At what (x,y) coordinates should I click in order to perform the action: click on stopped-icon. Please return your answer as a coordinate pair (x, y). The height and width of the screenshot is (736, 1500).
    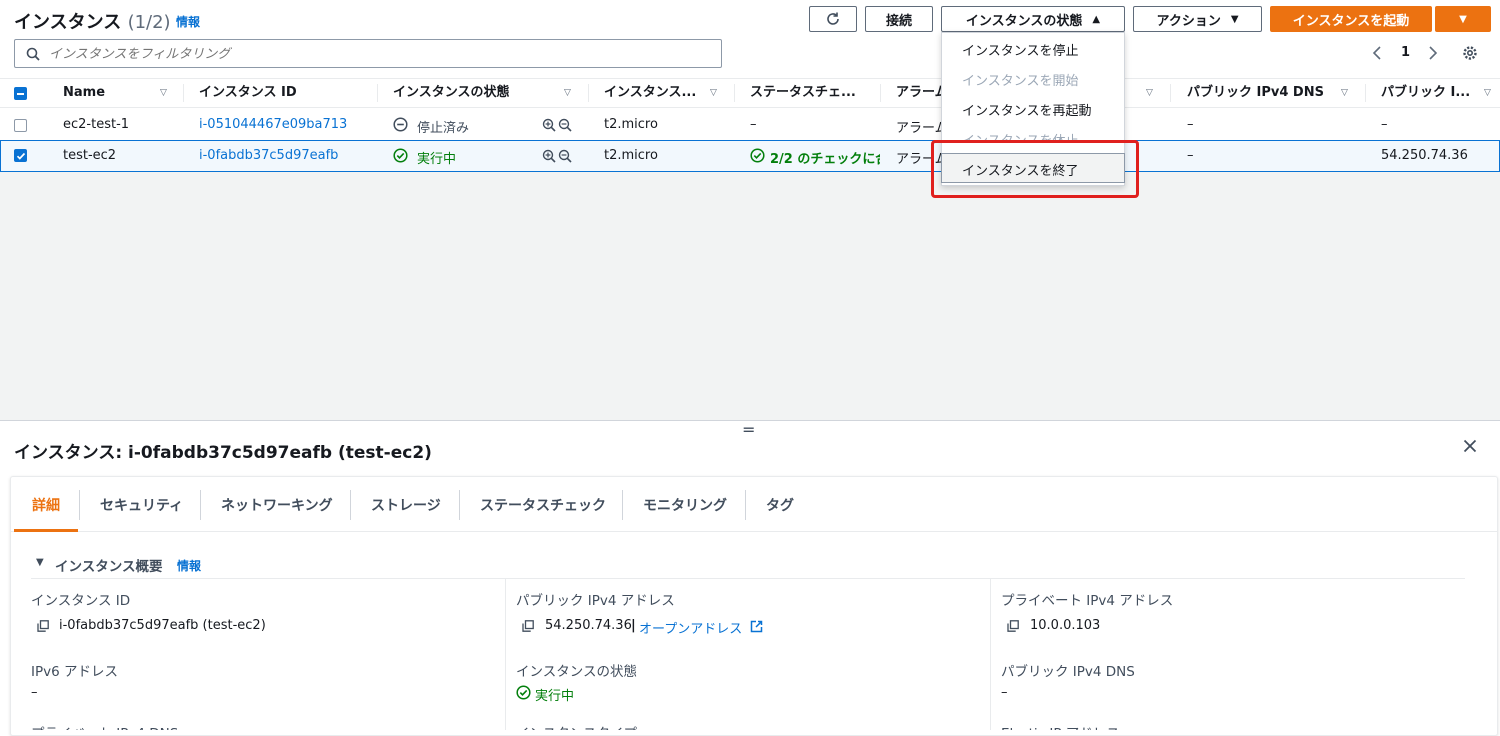
    Looking at the image, I should click on (400, 124).